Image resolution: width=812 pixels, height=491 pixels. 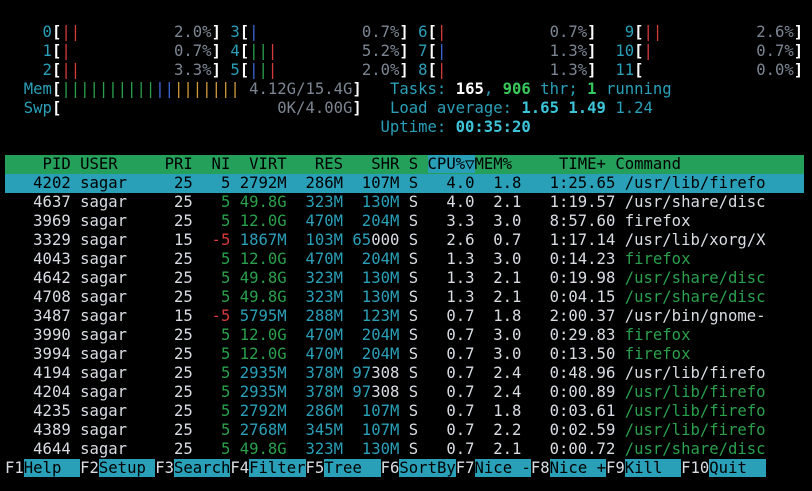 I want to click on process-shr-low: 000, so click(x=385, y=240).